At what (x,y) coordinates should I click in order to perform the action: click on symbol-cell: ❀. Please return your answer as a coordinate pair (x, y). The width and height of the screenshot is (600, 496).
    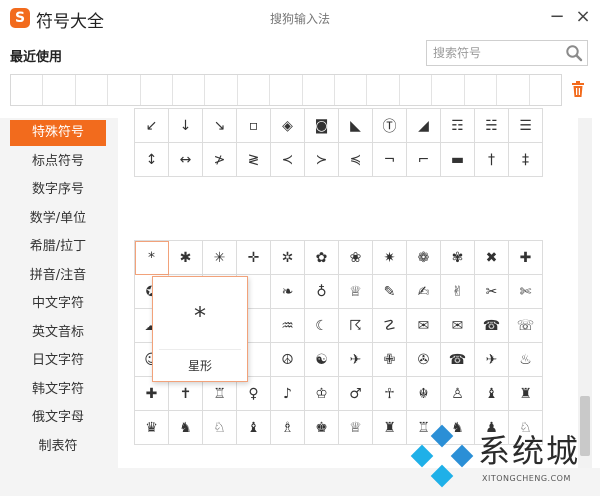
    Looking at the image, I should click on (356, 258).